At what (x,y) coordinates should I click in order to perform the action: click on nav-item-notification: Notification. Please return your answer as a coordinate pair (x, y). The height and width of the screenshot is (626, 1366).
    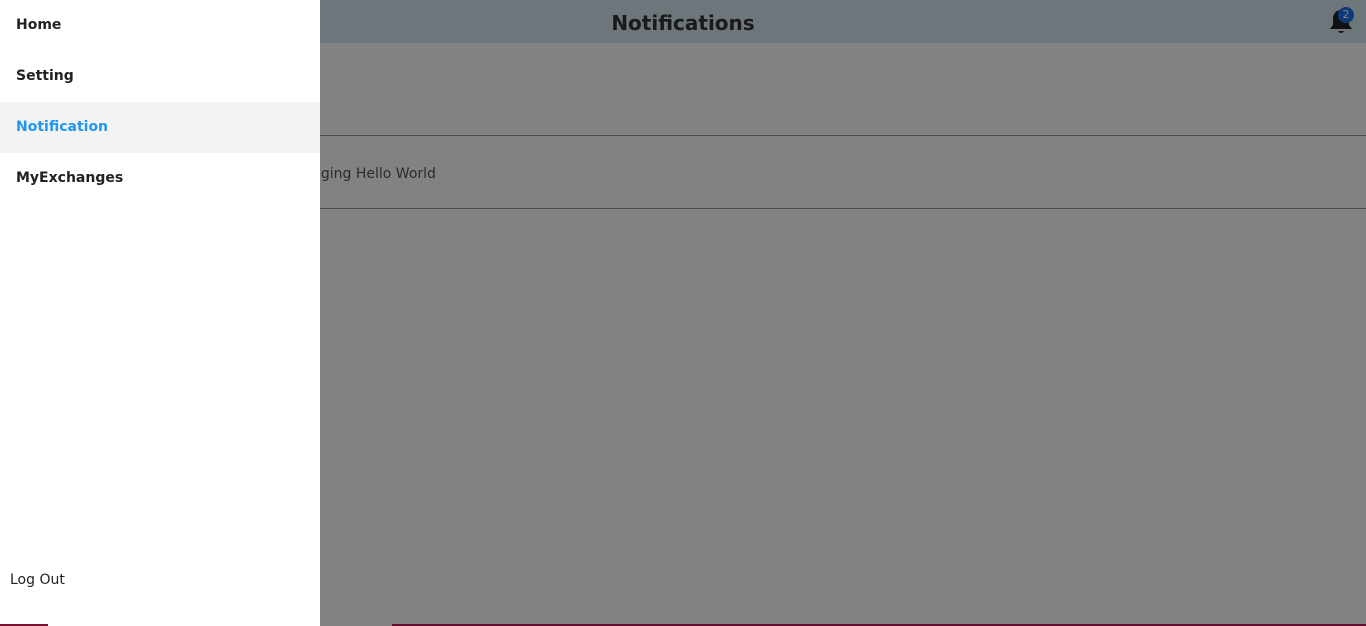
    Looking at the image, I should click on (160, 127).